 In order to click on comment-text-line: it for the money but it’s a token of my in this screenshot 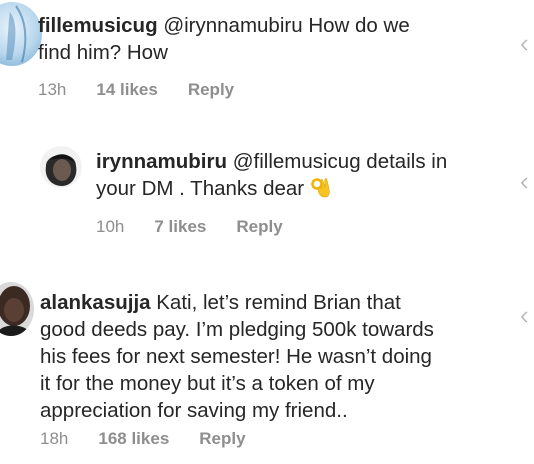, I will do `click(207, 383)`.